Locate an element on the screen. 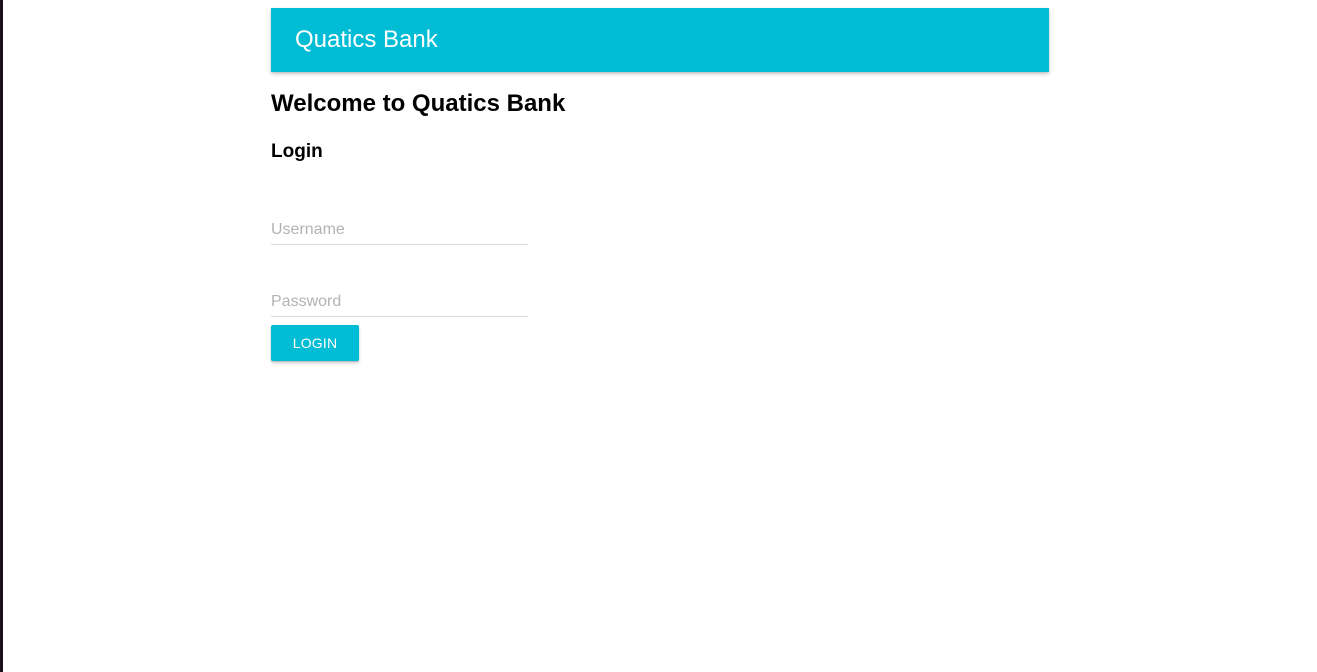  username-field is located at coordinates (399, 231).